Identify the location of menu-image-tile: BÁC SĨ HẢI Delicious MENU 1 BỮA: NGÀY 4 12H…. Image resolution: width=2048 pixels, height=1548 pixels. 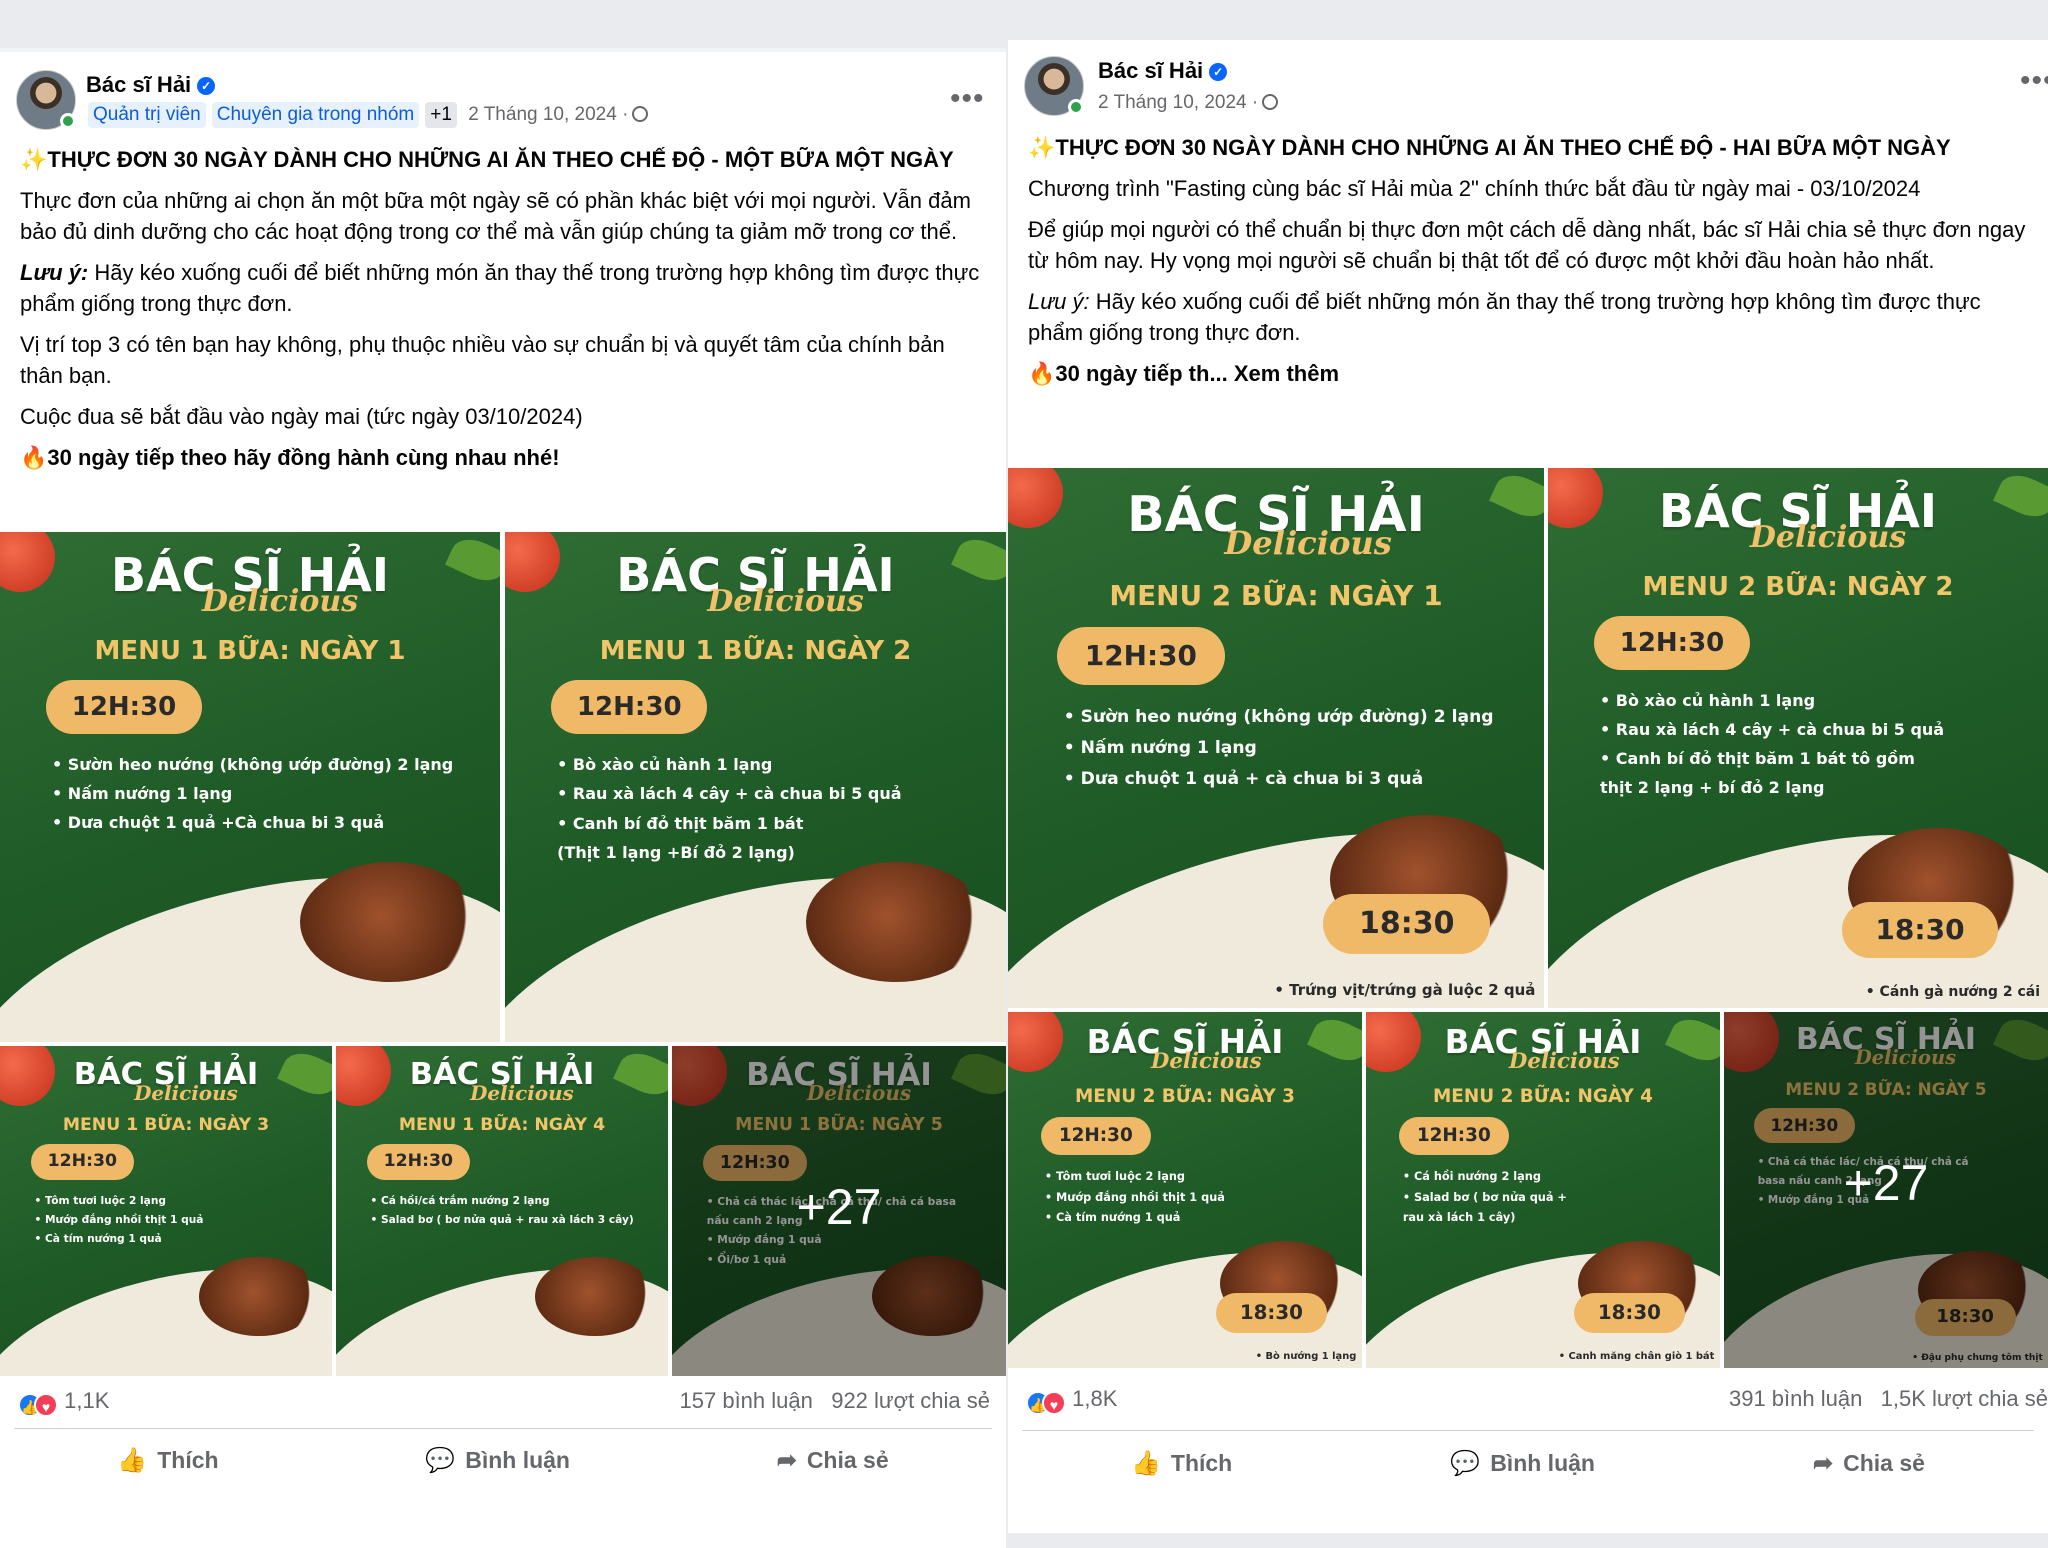
(502, 1211).